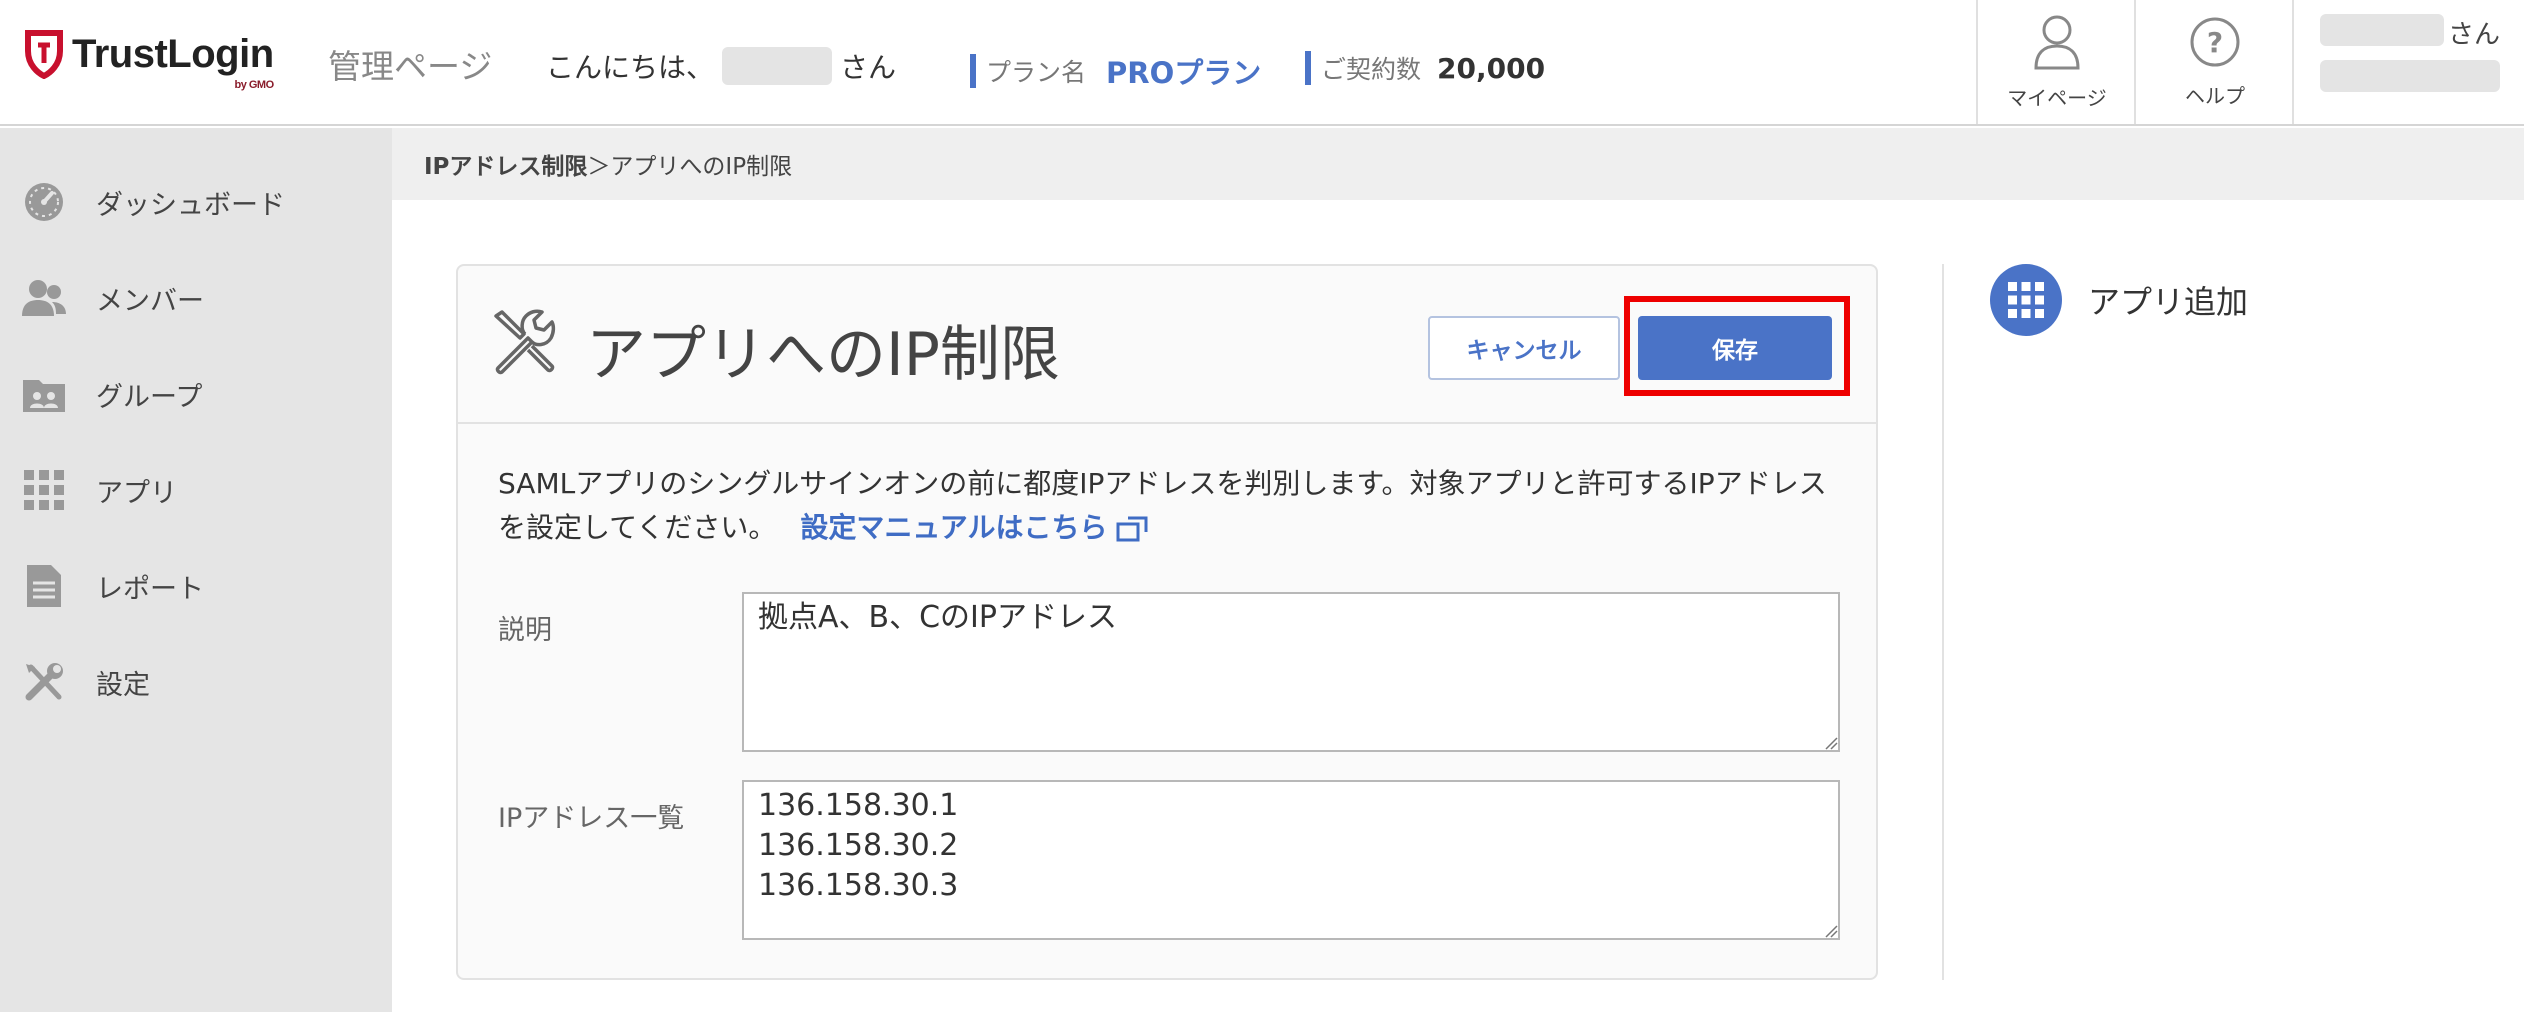 The image size is (2524, 1012). What do you see at coordinates (254, 84) in the screenshot?
I see `logo-sub: by GMO` at bounding box center [254, 84].